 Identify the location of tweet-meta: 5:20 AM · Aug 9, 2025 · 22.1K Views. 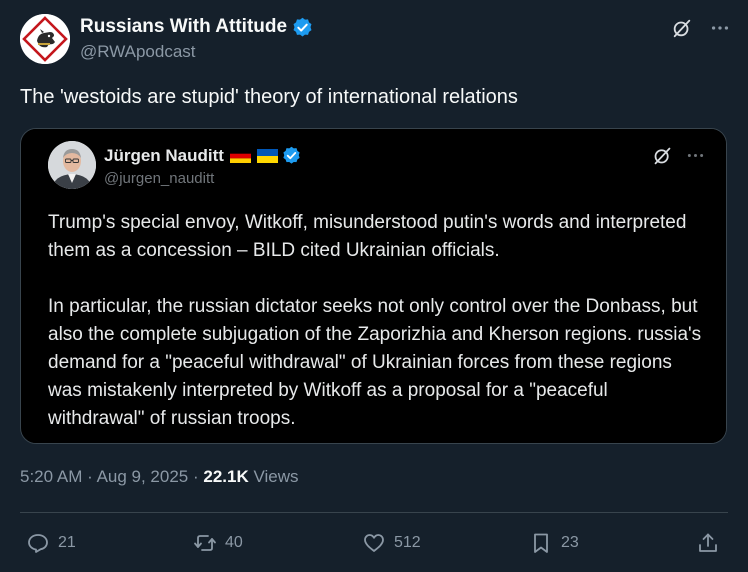
(159, 477).